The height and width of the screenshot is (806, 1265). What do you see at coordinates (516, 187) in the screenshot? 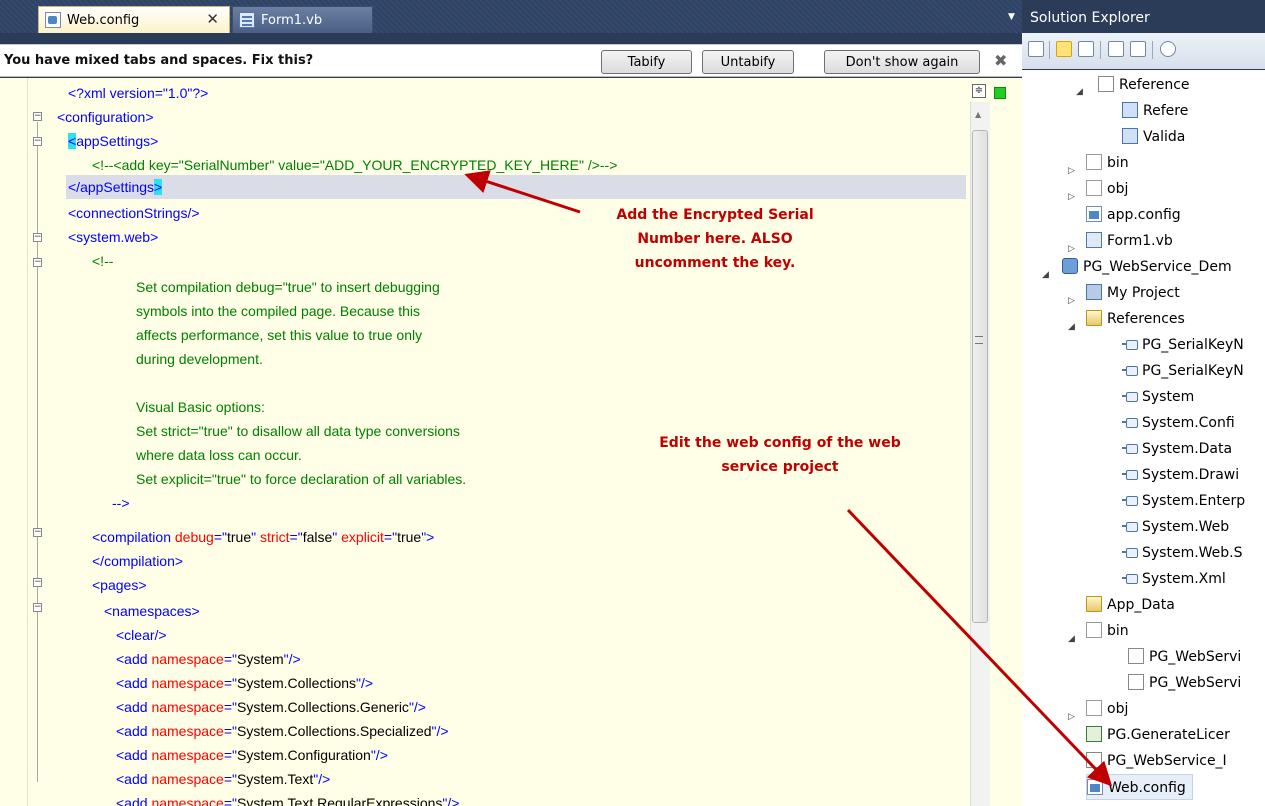
I see `current-line-highlight` at bounding box center [516, 187].